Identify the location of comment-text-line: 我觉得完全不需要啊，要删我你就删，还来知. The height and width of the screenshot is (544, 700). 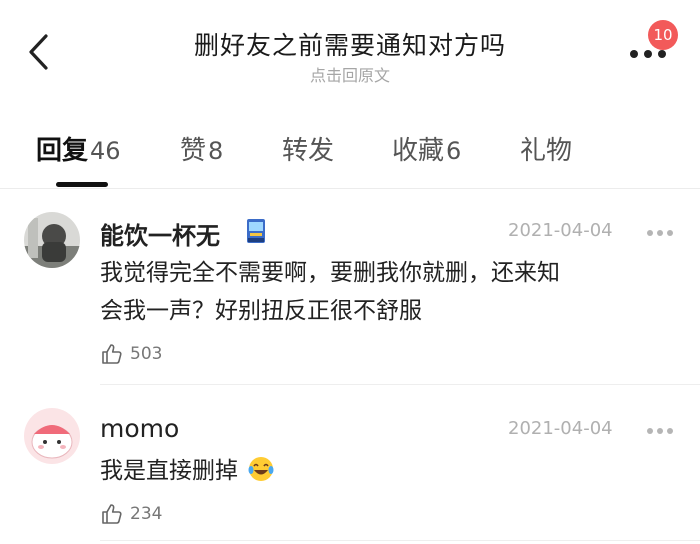
(330, 273).